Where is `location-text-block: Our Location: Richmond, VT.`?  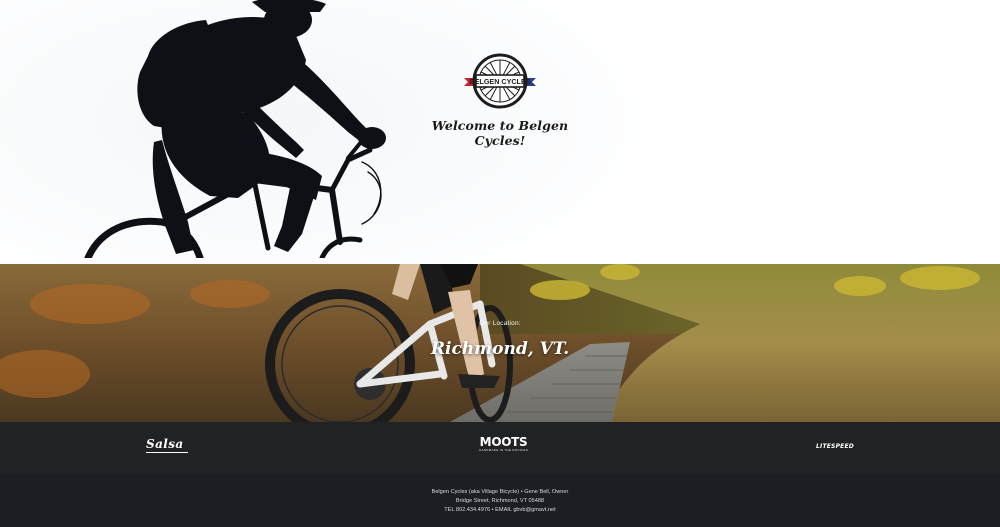 location-text-block: Our Location: Richmond, VT. is located at coordinates (500, 339).